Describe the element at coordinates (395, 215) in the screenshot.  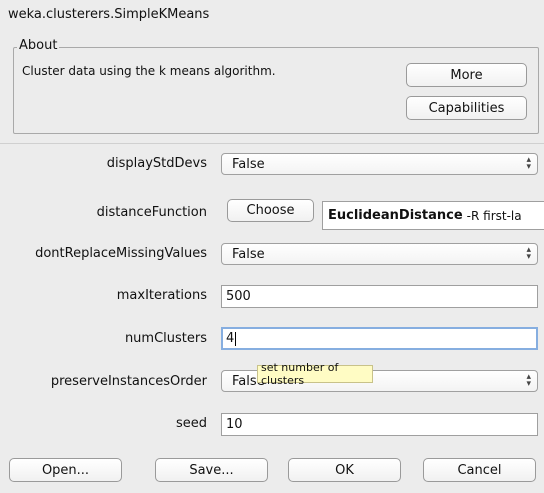
I see `distance-function-name: EuclideanDistance` at that location.